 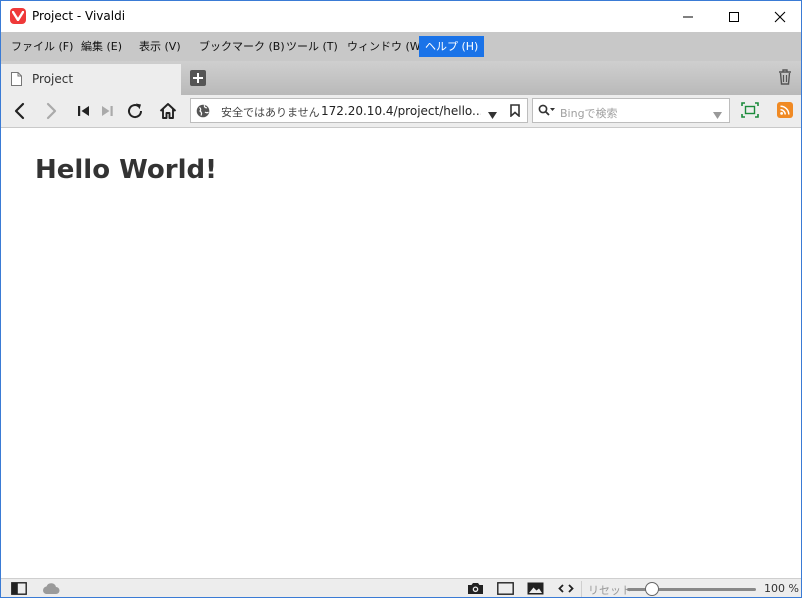 I want to click on menu-edit: 編集 (E), so click(x=101, y=46).